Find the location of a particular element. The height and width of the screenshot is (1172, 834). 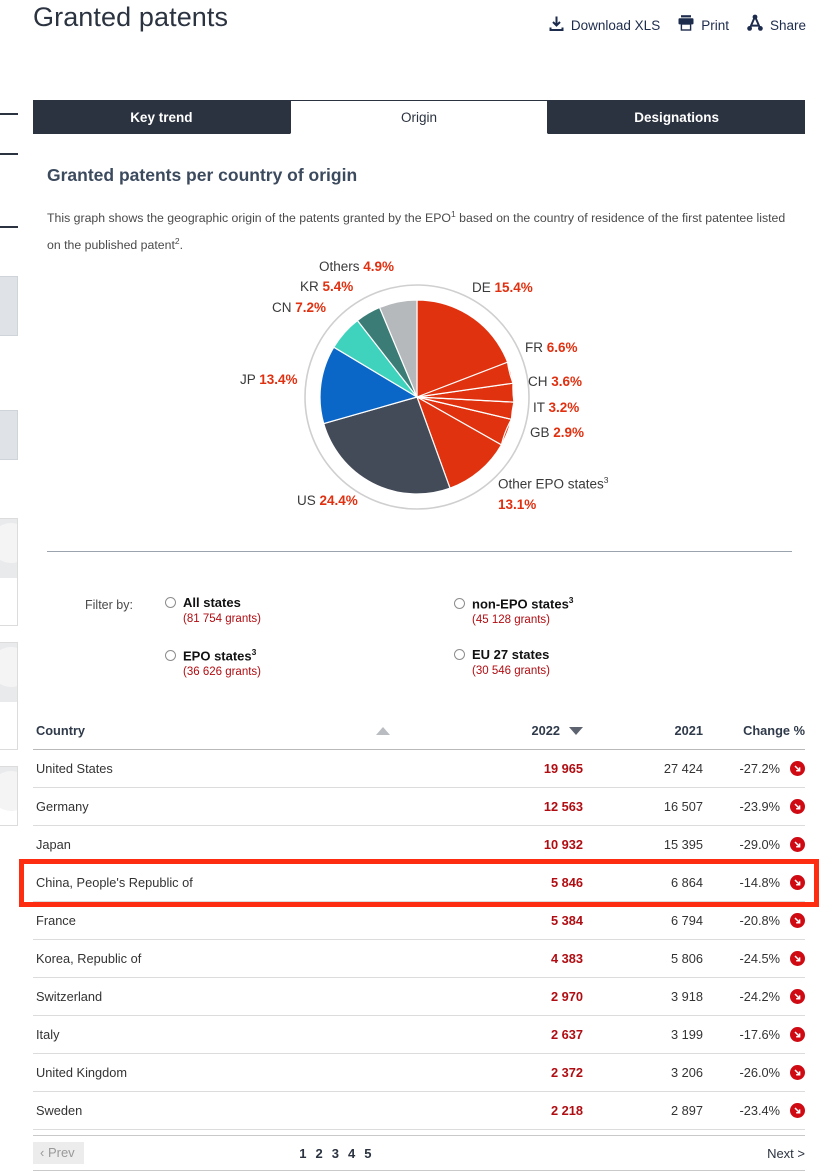

tab-key-trend-label: Key trend is located at coordinates (161, 117).